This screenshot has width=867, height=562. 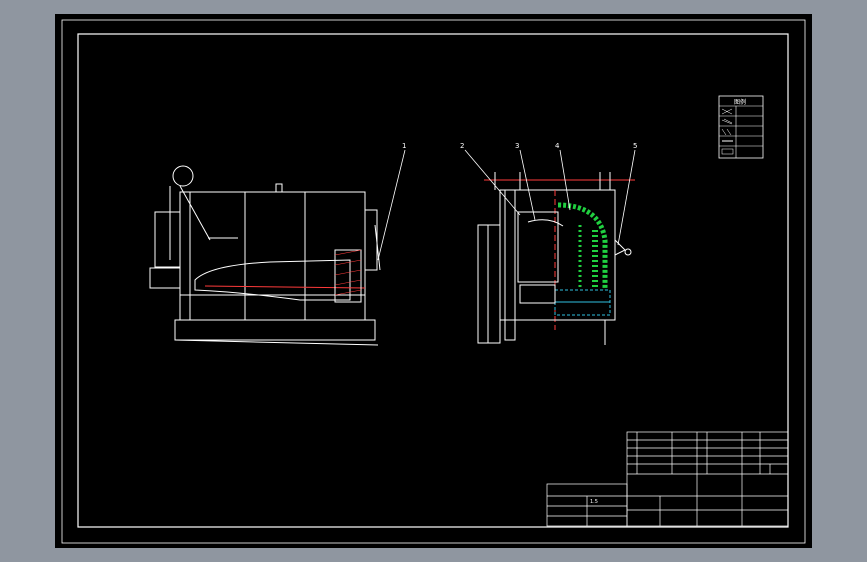 What do you see at coordinates (740, 102) in the screenshot?
I see `legend-title: 图例` at bounding box center [740, 102].